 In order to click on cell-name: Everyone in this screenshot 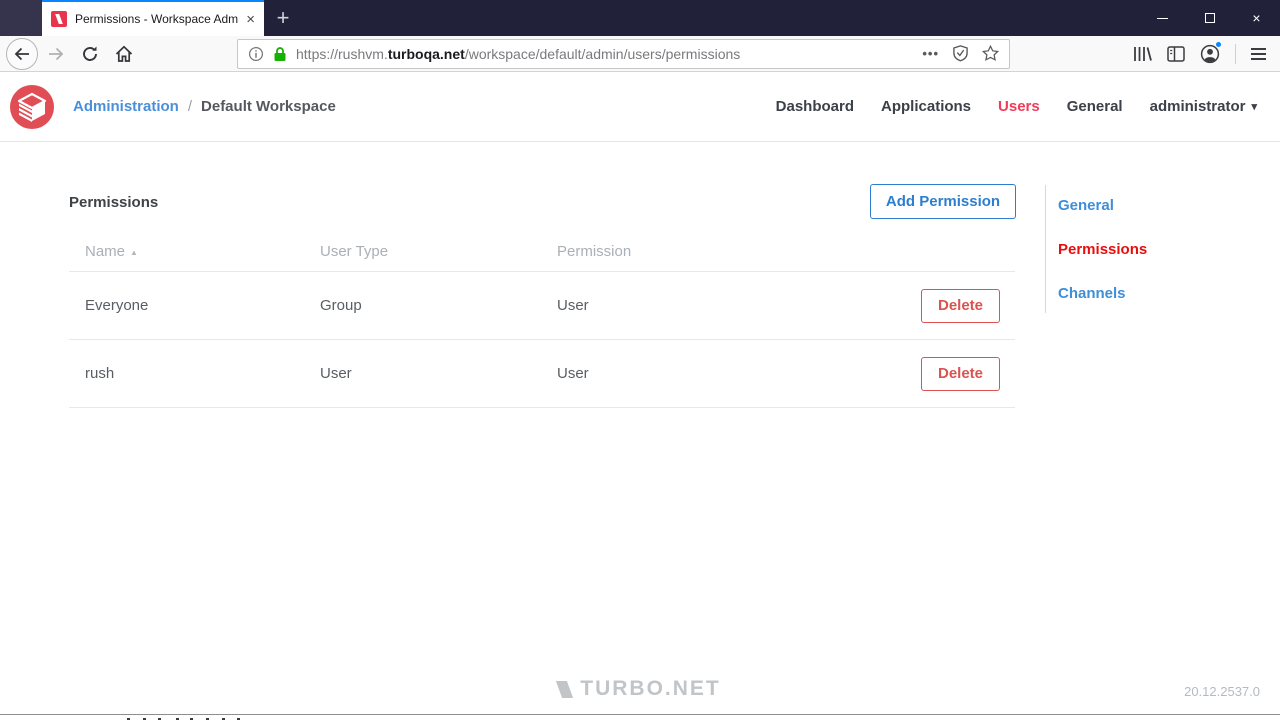, I will do `click(117, 305)`.